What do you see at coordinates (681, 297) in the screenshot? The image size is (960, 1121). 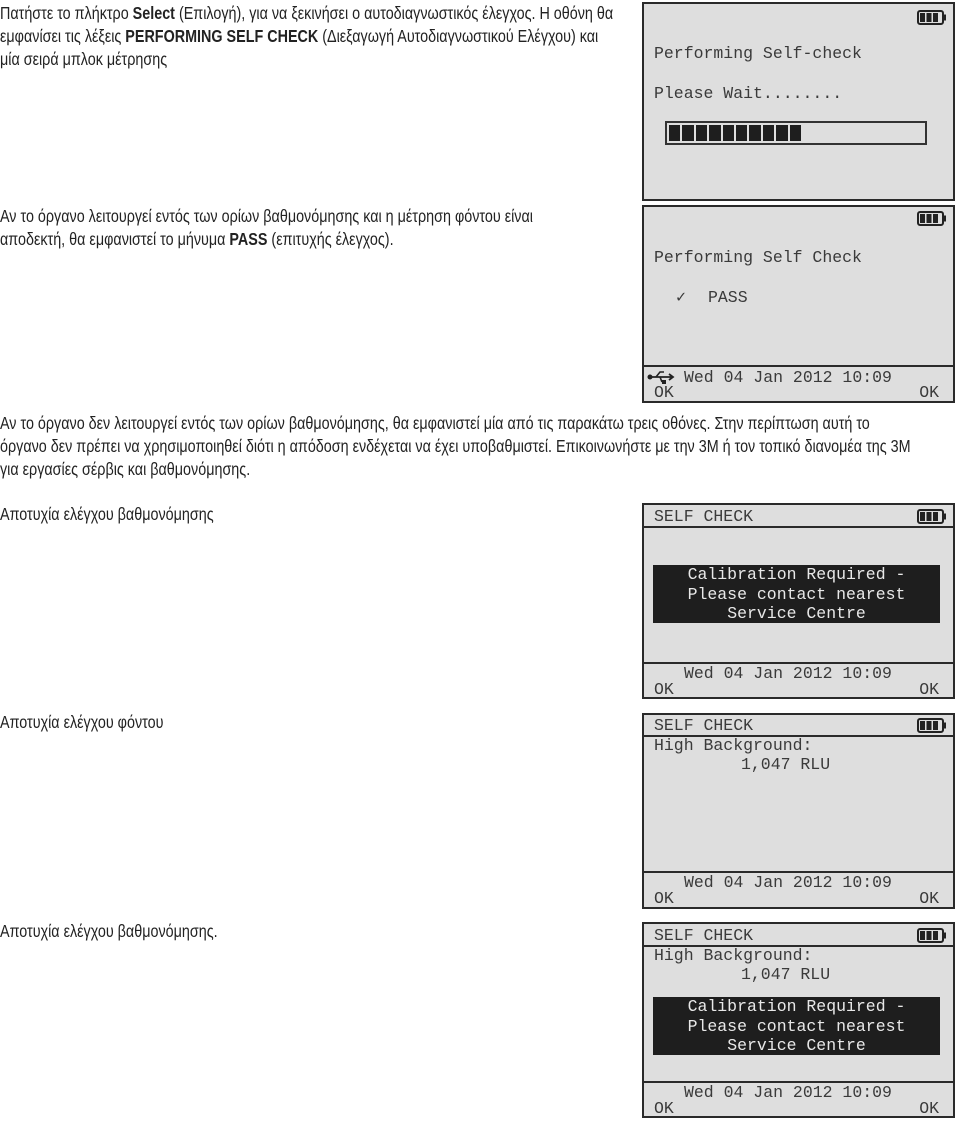 I see `check-icon: ✓` at bounding box center [681, 297].